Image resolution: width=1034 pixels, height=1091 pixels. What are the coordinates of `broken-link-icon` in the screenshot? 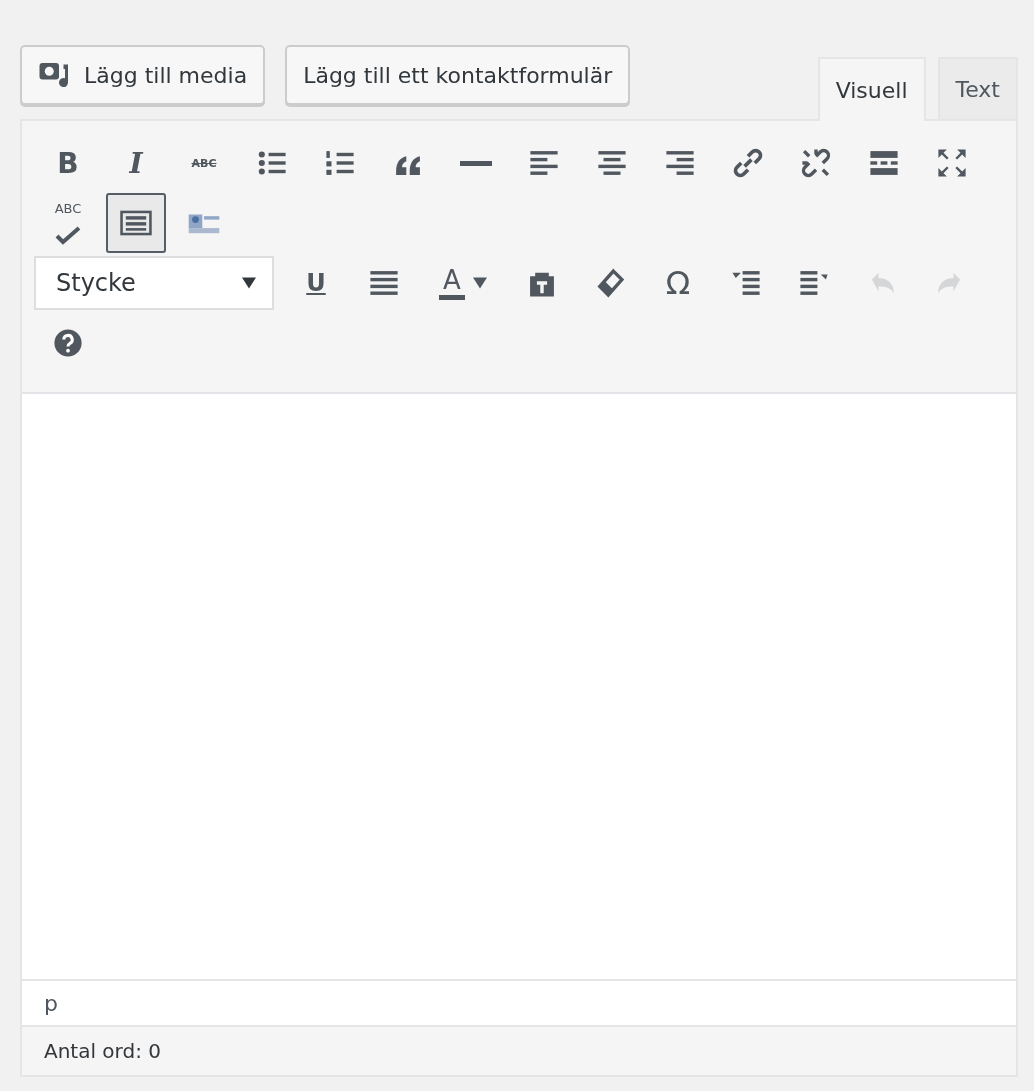 It's located at (816, 163).